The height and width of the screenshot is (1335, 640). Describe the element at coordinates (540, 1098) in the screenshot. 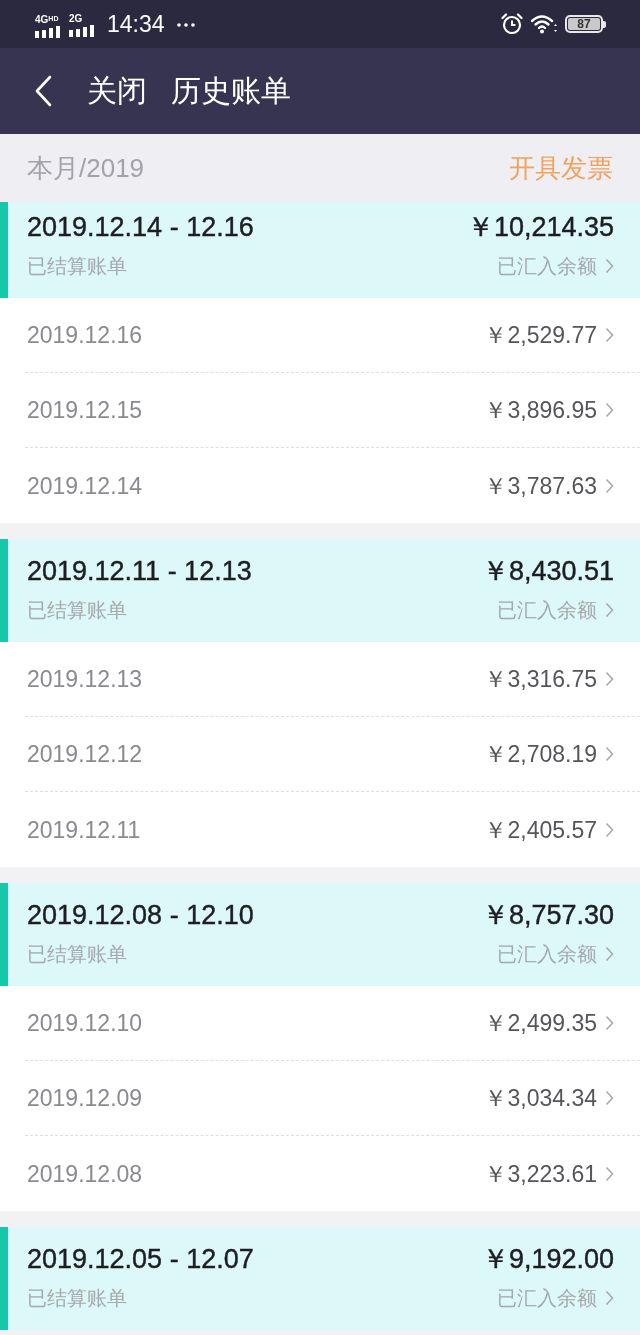

I see `day-amount: ￥3,034.34` at that location.